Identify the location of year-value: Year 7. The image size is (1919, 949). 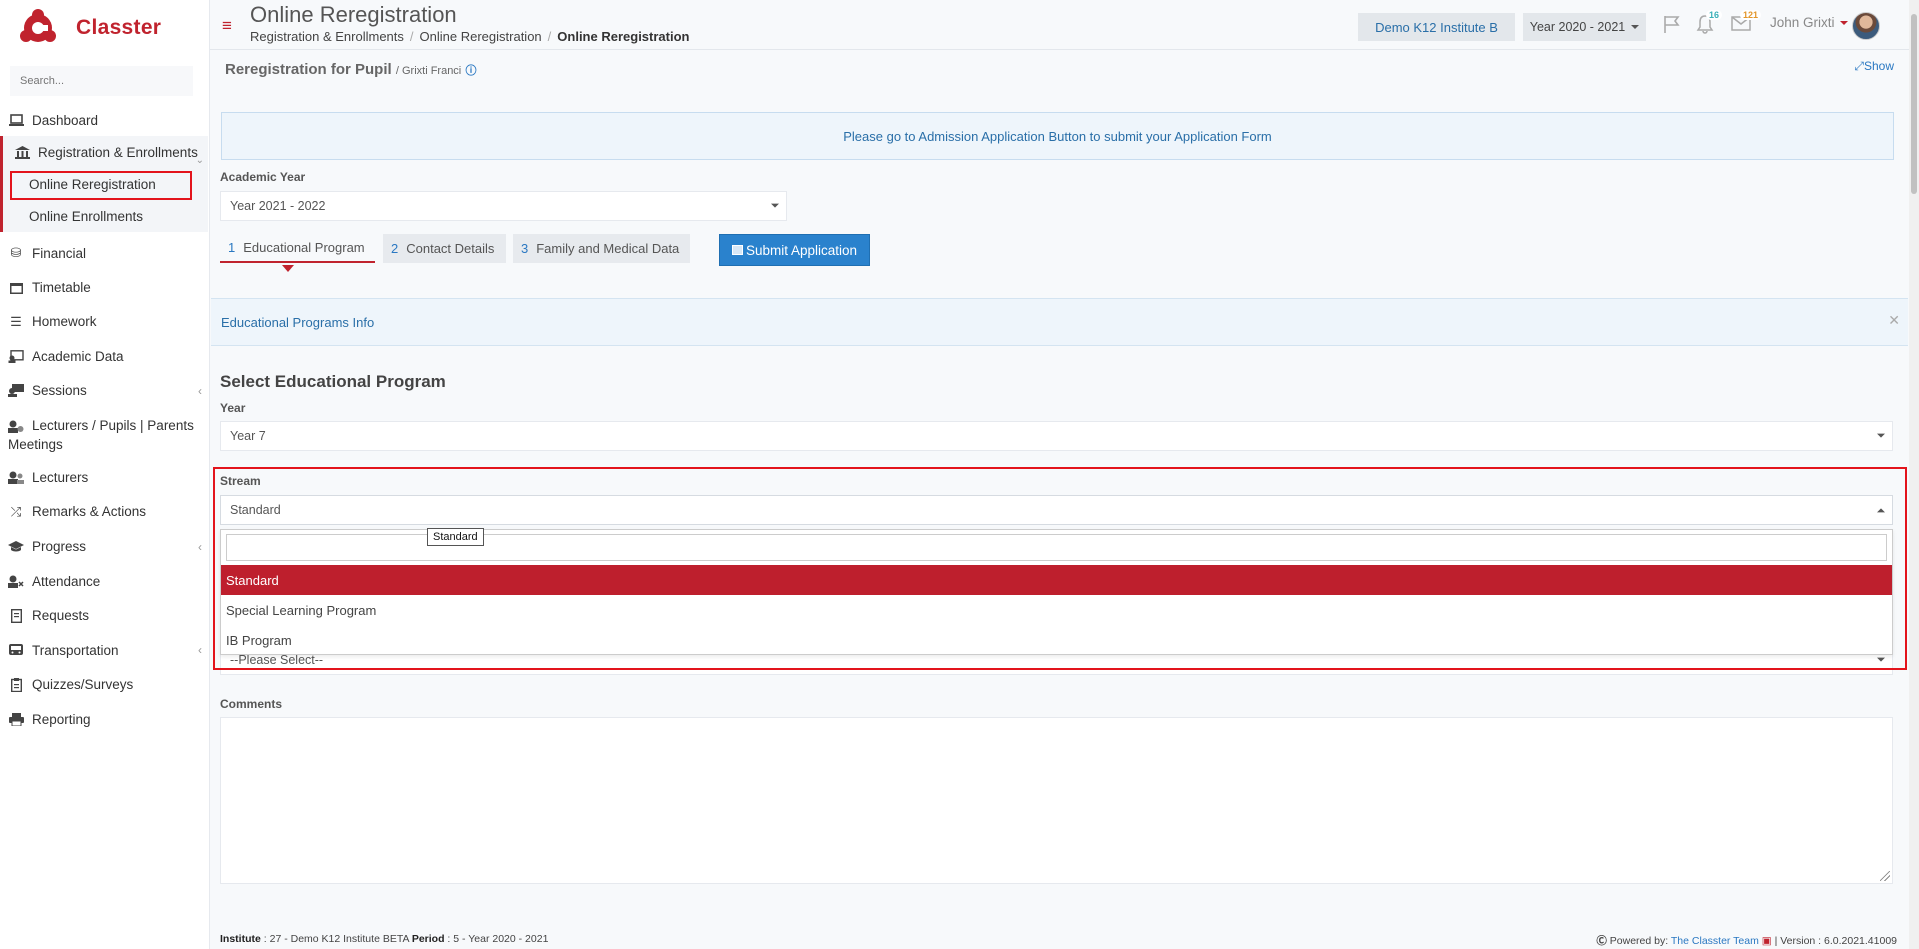
(248, 436).